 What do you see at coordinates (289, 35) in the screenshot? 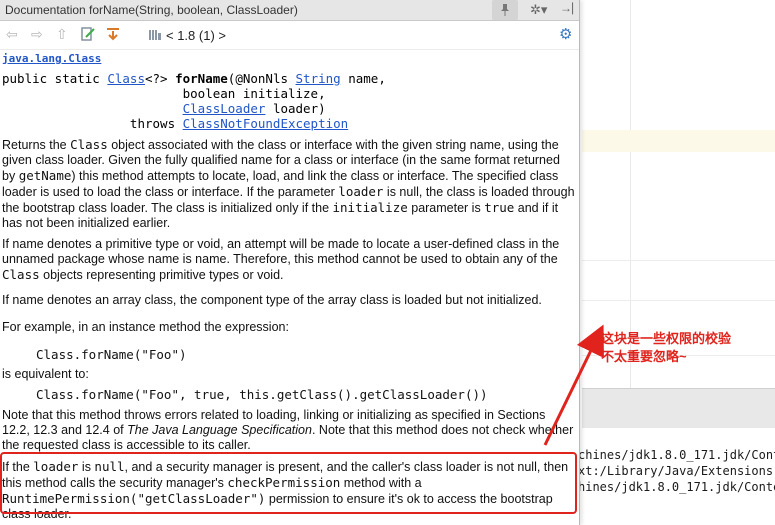
I see `popup-toolbar: ⇦ ⇨ ⇧ < 1.8 (1) > ⚙` at bounding box center [289, 35].